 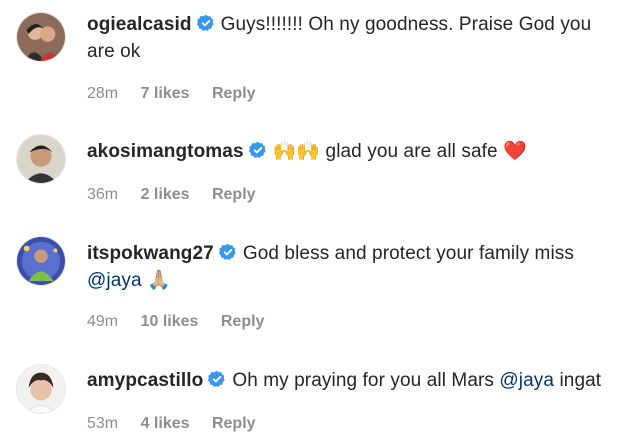 I want to click on username-link: akosimangtomas, so click(x=165, y=151).